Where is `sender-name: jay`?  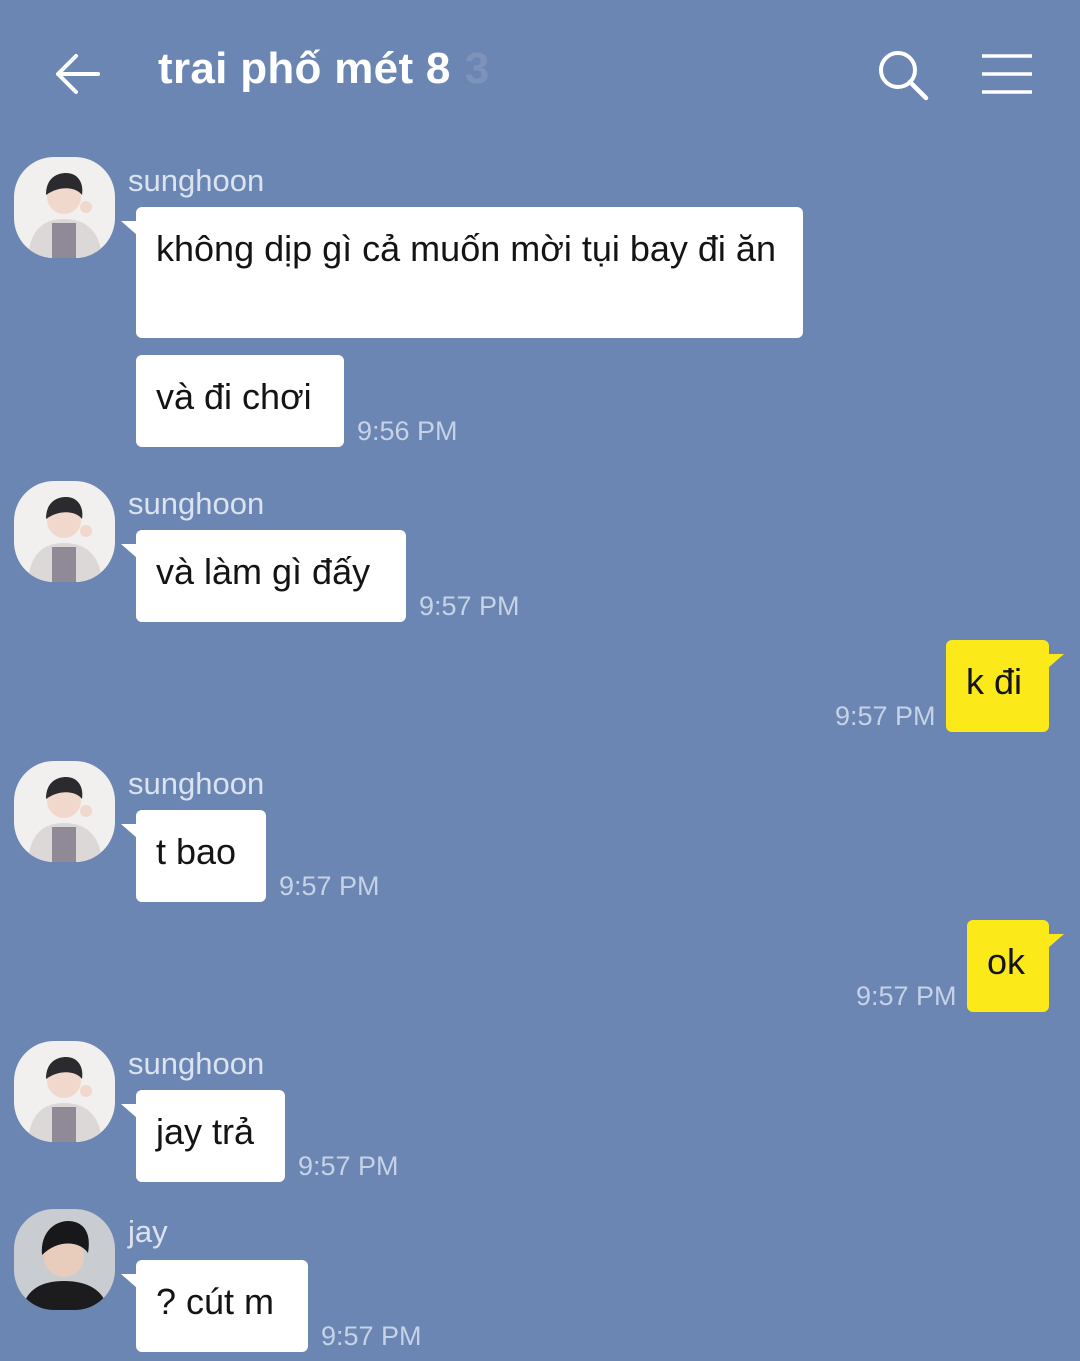
sender-name: jay is located at coordinates (148, 1231).